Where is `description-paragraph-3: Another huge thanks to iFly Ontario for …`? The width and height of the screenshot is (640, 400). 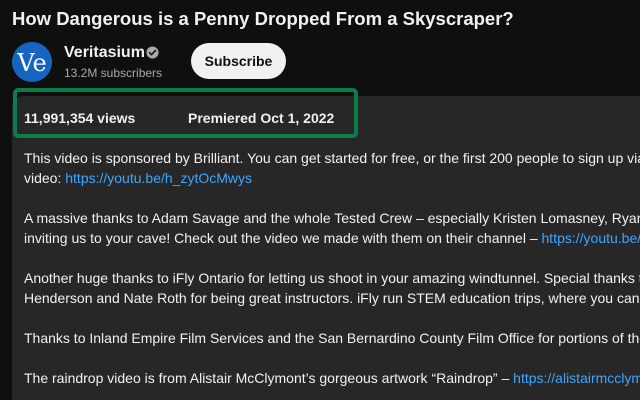 description-paragraph-3: Another huge thanks to iFly Ontario for … is located at coordinates (332, 288).